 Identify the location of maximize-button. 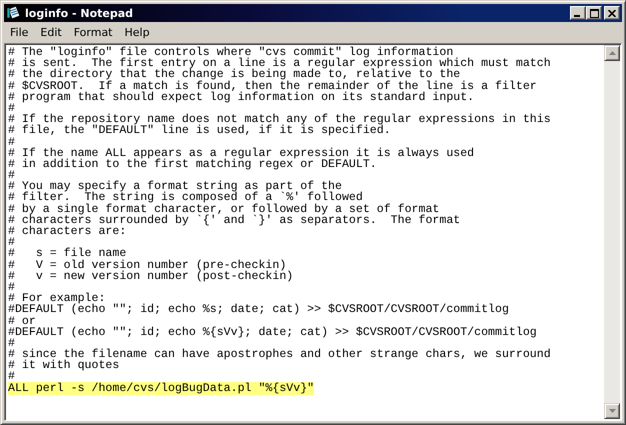
(594, 13).